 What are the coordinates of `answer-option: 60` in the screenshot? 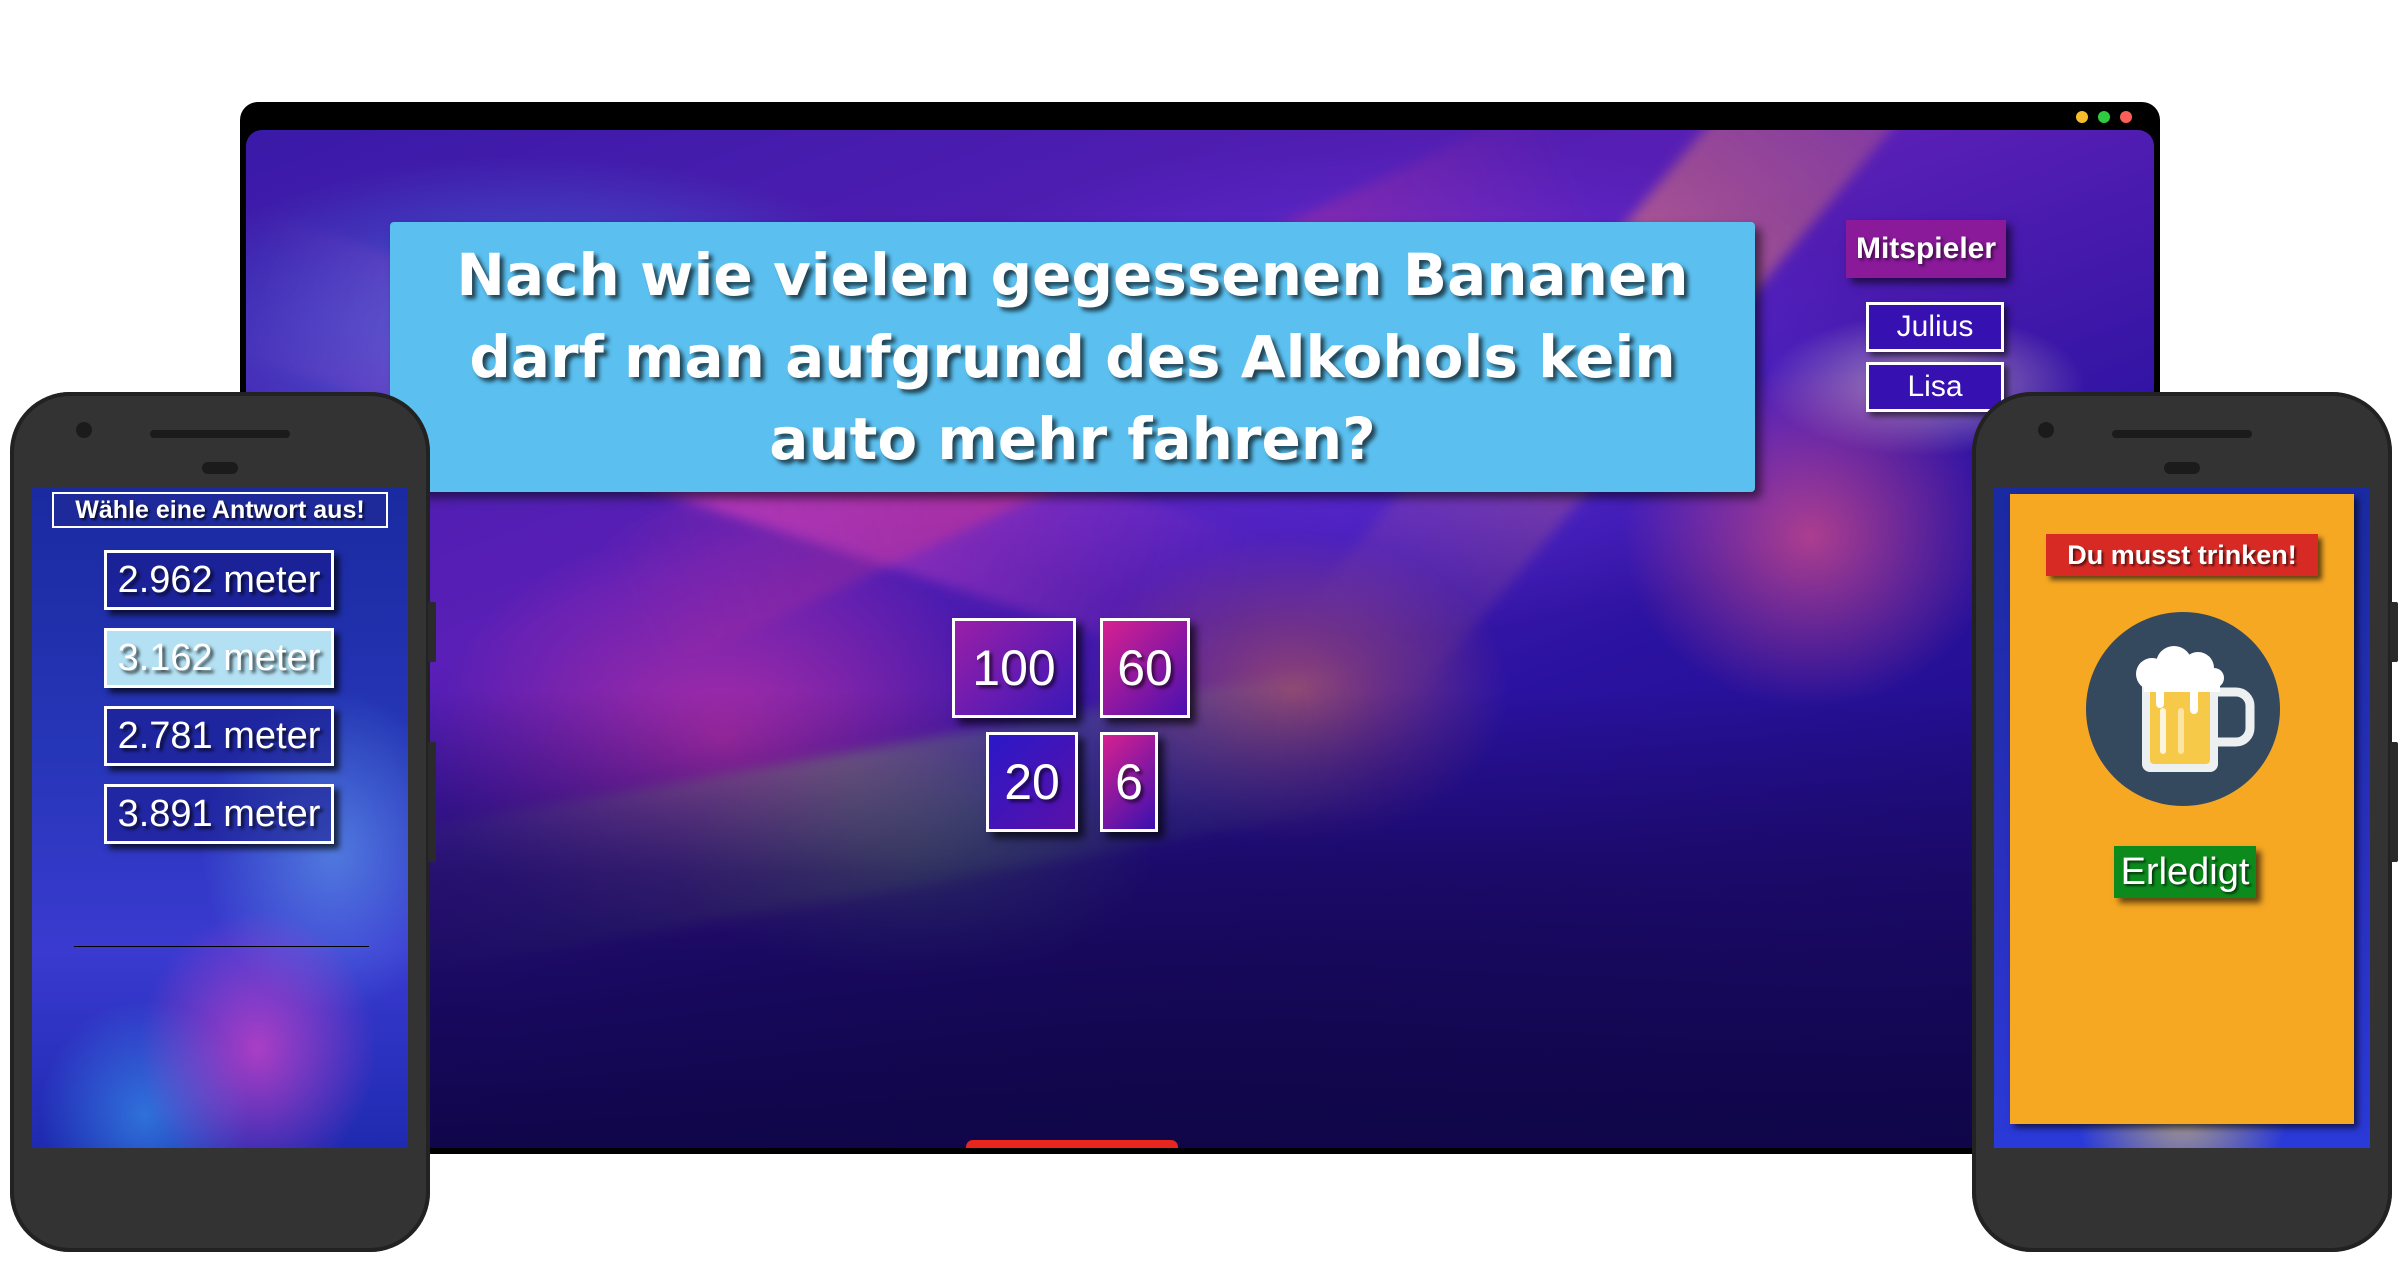 It's located at (1145, 668).